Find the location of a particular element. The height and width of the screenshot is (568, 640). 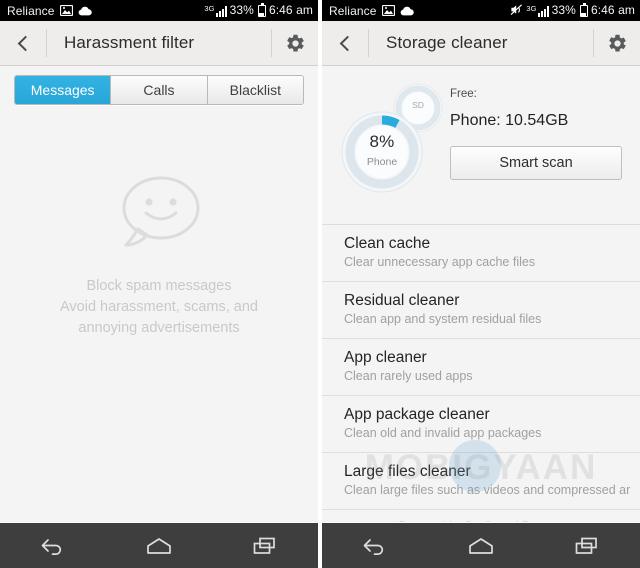

list-item-subtitle: Clean rarely used apps is located at coordinates (408, 376).